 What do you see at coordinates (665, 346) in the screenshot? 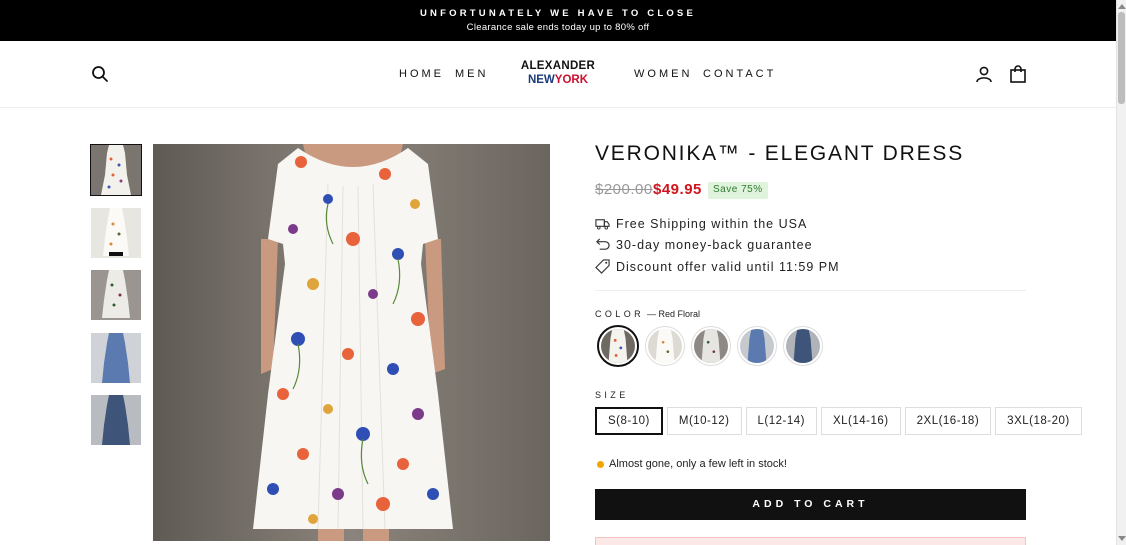
I see `swatch-white-floral` at bounding box center [665, 346].